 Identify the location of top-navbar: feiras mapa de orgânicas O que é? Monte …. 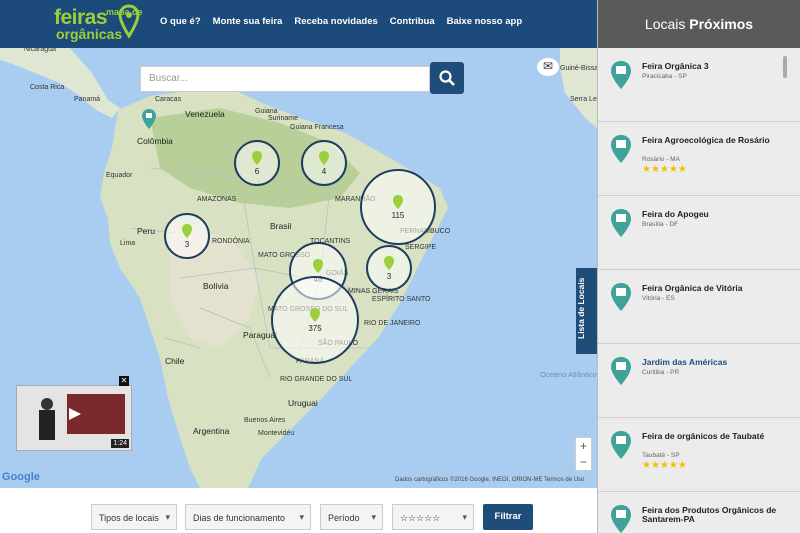
(298, 24).